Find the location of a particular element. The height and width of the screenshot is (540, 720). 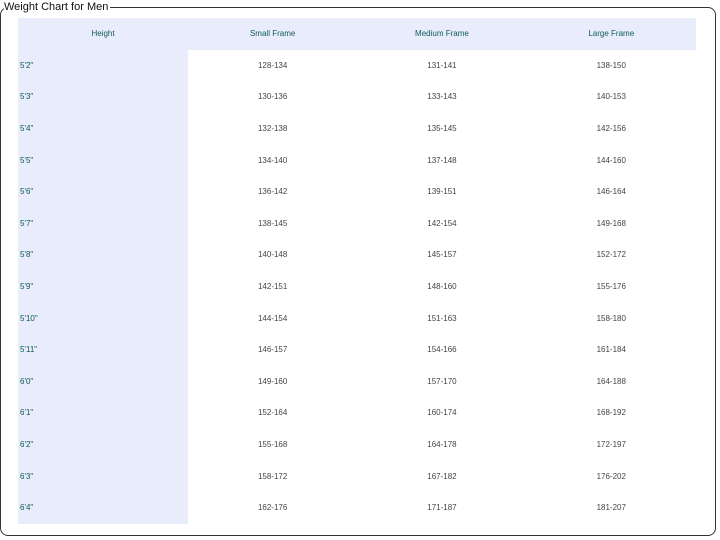

cell-medium-frame: 154-166 is located at coordinates (442, 350).